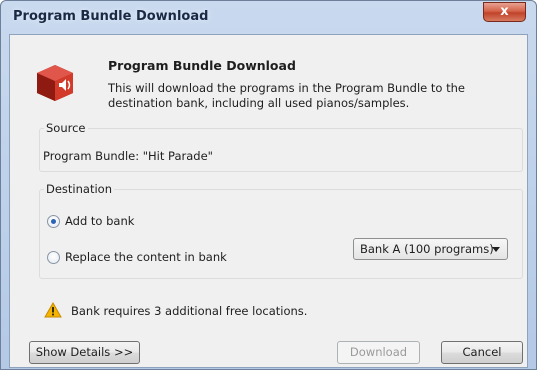 Image resolution: width=537 pixels, height=370 pixels. I want to click on show-details-button: Show Details >>, so click(84, 352).